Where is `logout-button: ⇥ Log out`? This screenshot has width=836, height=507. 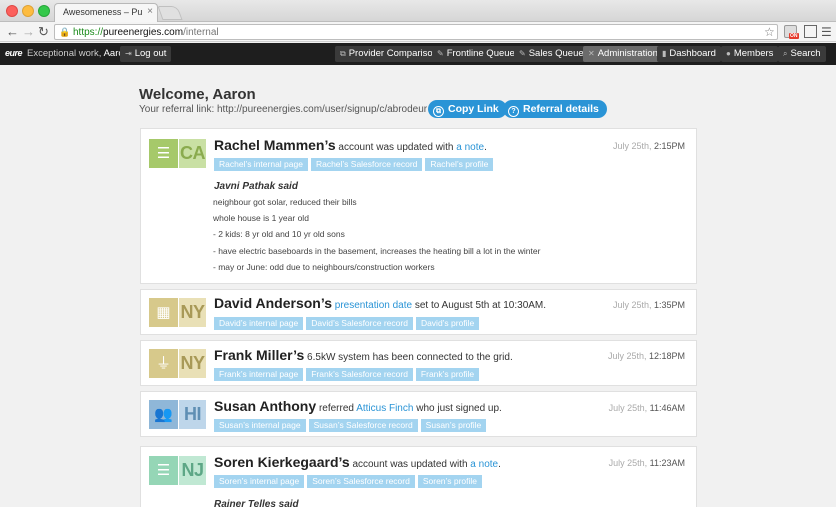
logout-button: ⇥ Log out is located at coordinates (146, 54).